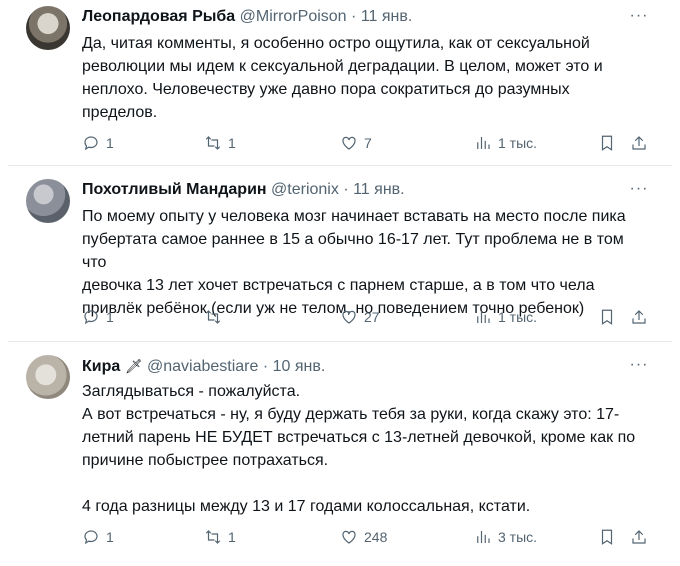  I want to click on like-button: 248, so click(363, 537).